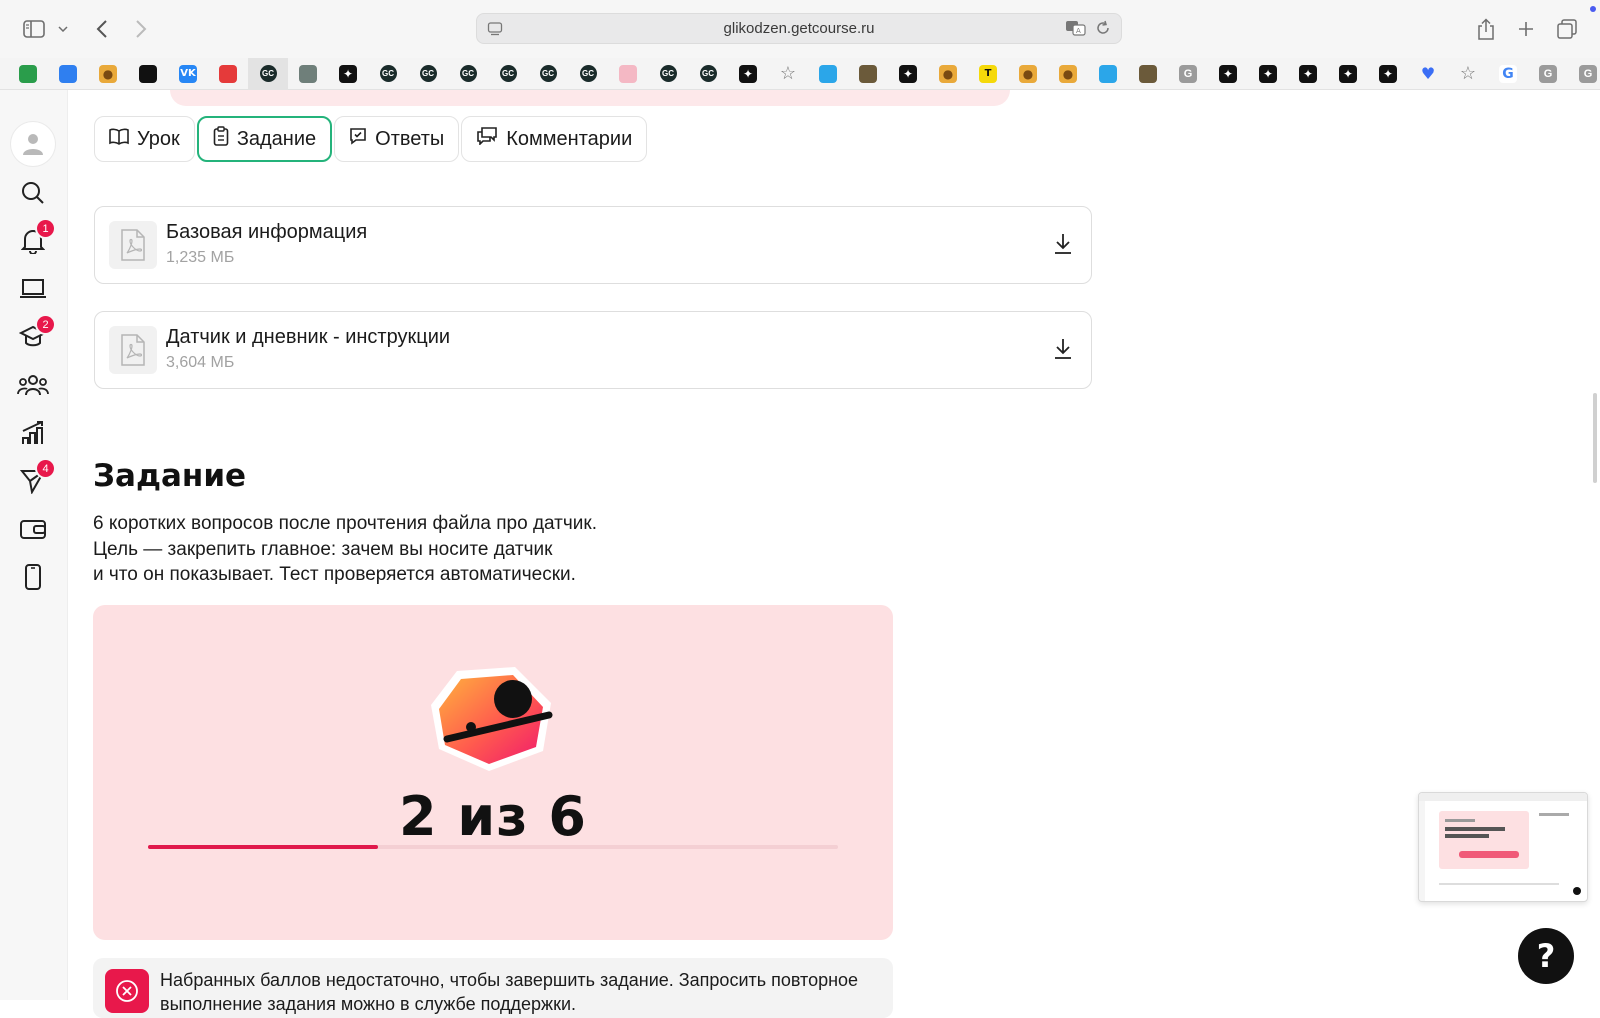  Describe the element at coordinates (144, 139) in the screenshot. I see `tab-lesson: Урок` at that location.